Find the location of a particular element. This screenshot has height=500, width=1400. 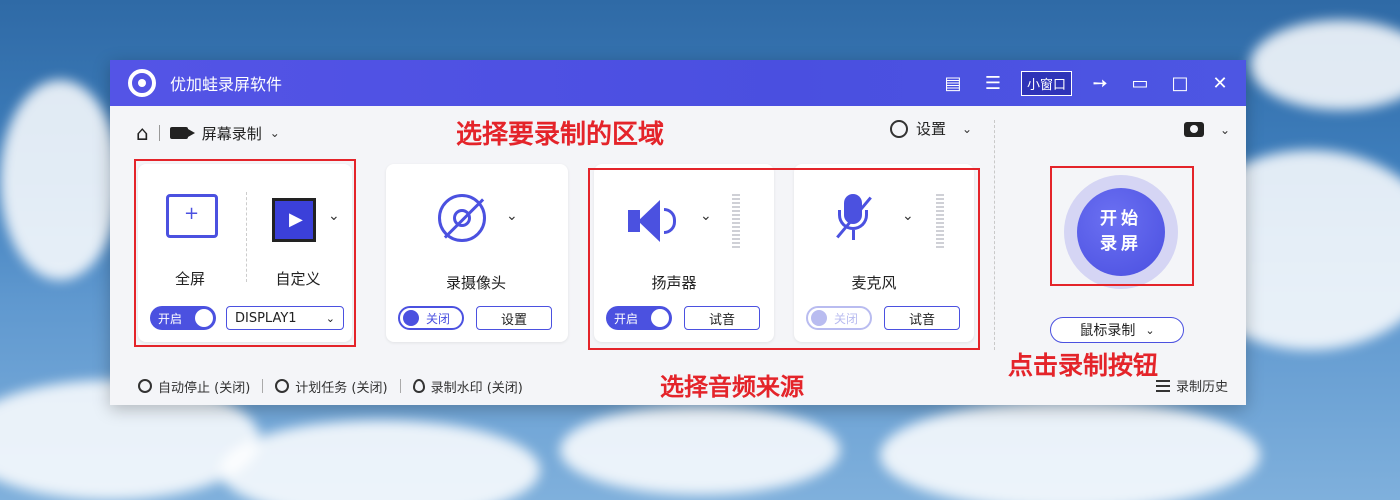

schedule-label: 计划任务 (关闭) is located at coordinates (341, 388).